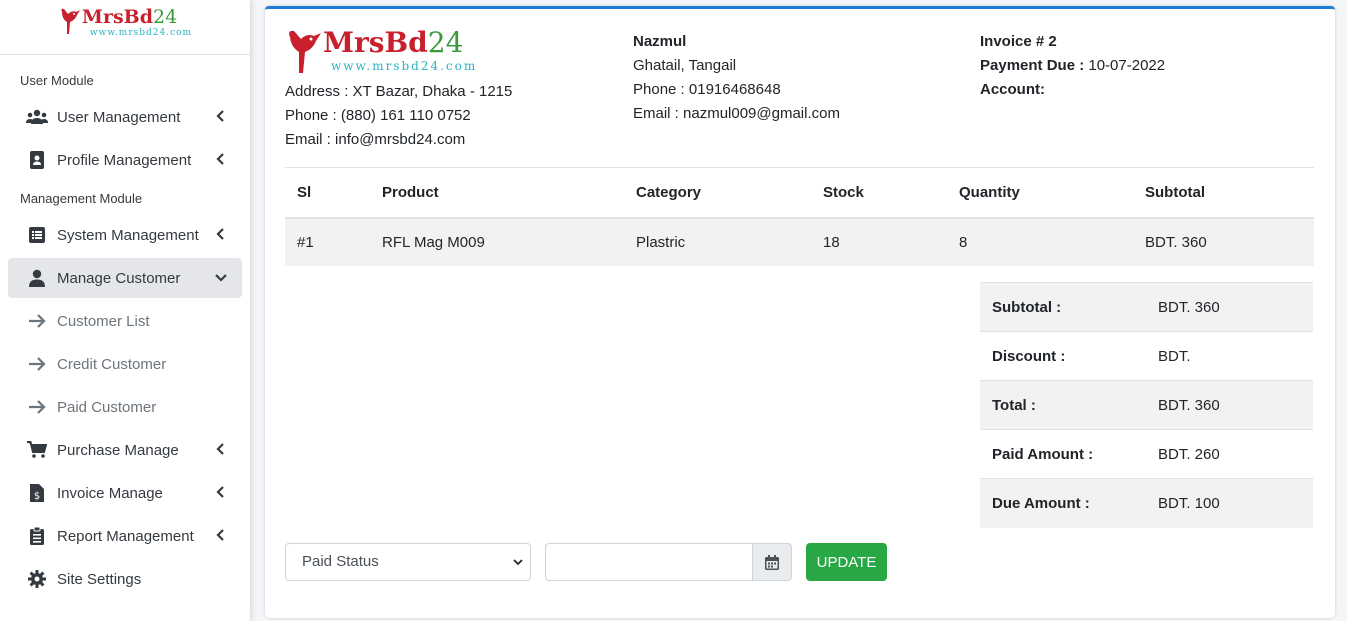 The height and width of the screenshot is (621, 1347). What do you see at coordinates (879, 242) in the screenshot?
I see `cell-stock: 18` at bounding box center [879, 242].